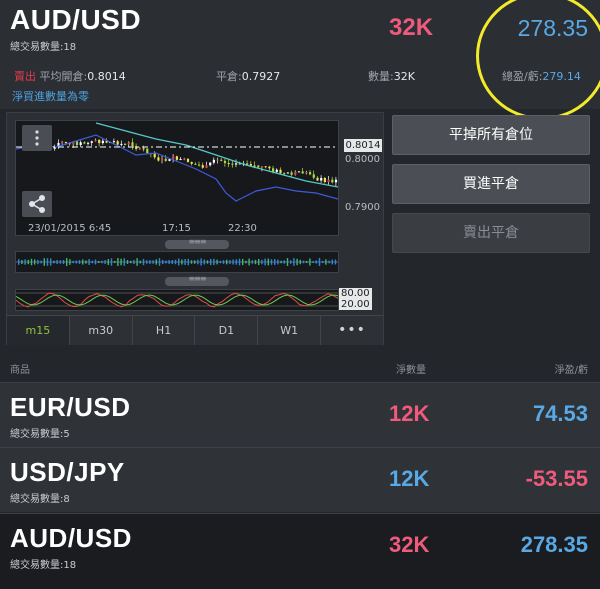 The height and width of the screenshot is (589, 600). I want to click on row-trade-count: 總交易數量:5, so click(40, 434).